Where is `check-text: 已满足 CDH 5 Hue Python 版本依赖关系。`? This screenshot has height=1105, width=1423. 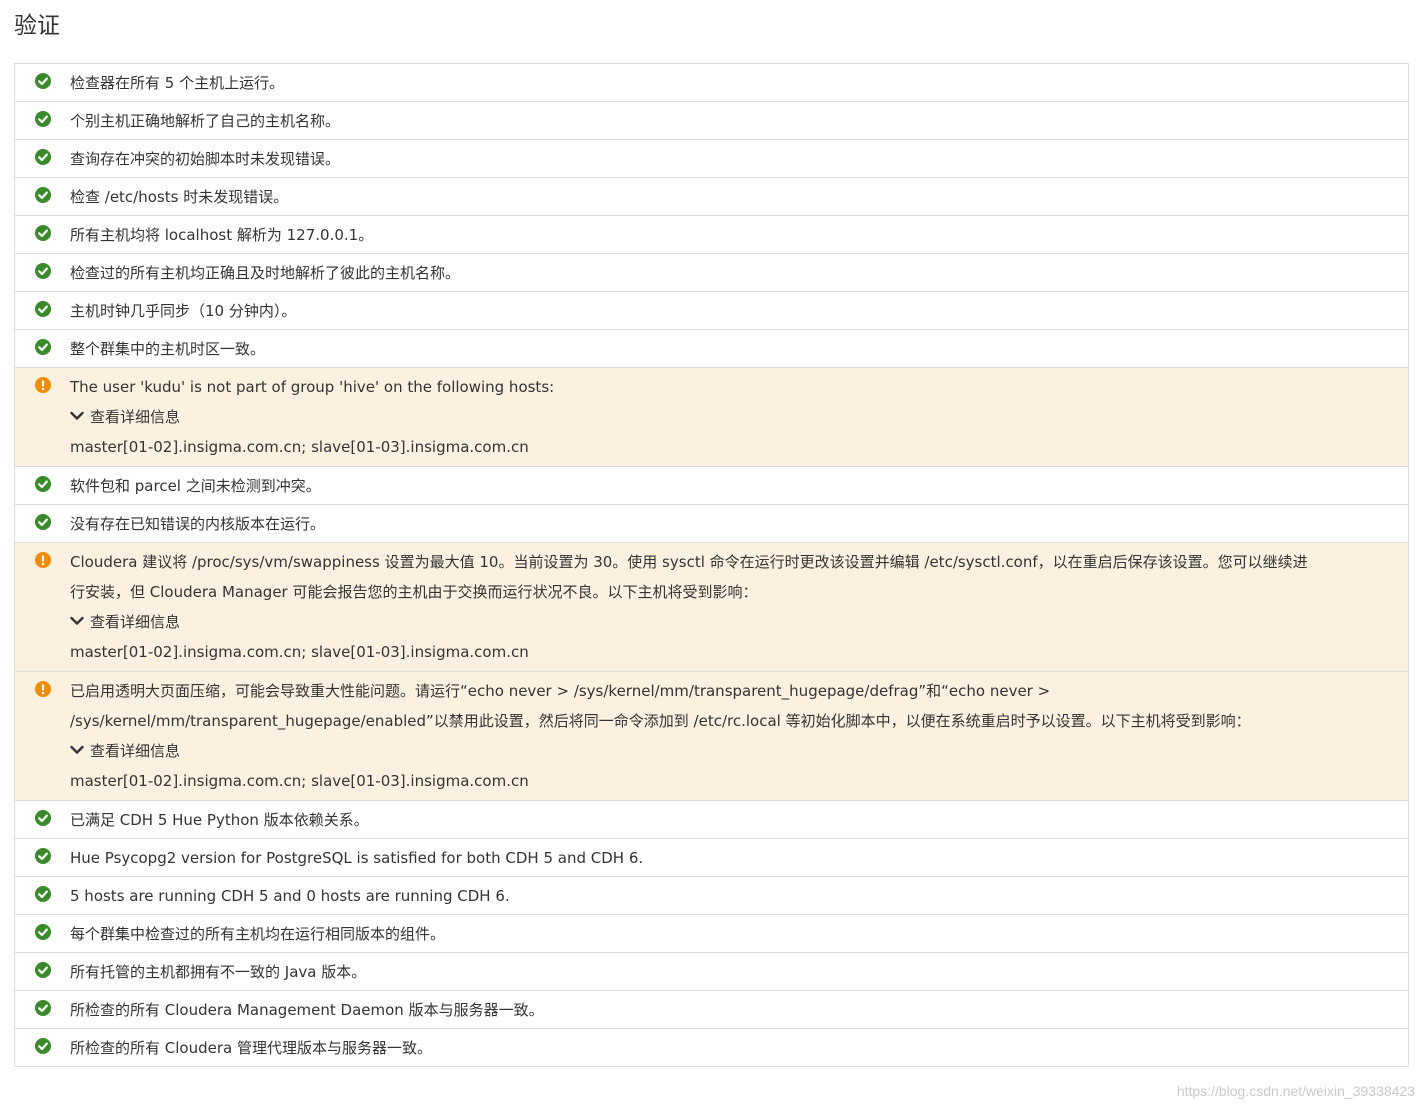 check-text: 已满足 CDH 5 Hue Python 版本依赖关系。 is located at coordinates (219, 820).